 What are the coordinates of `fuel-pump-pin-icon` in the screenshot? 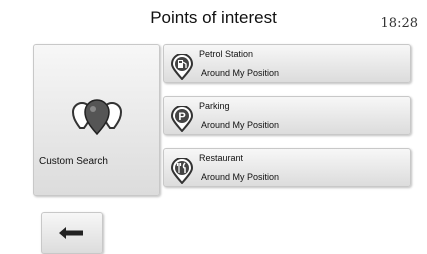 It's located at (182, 69).